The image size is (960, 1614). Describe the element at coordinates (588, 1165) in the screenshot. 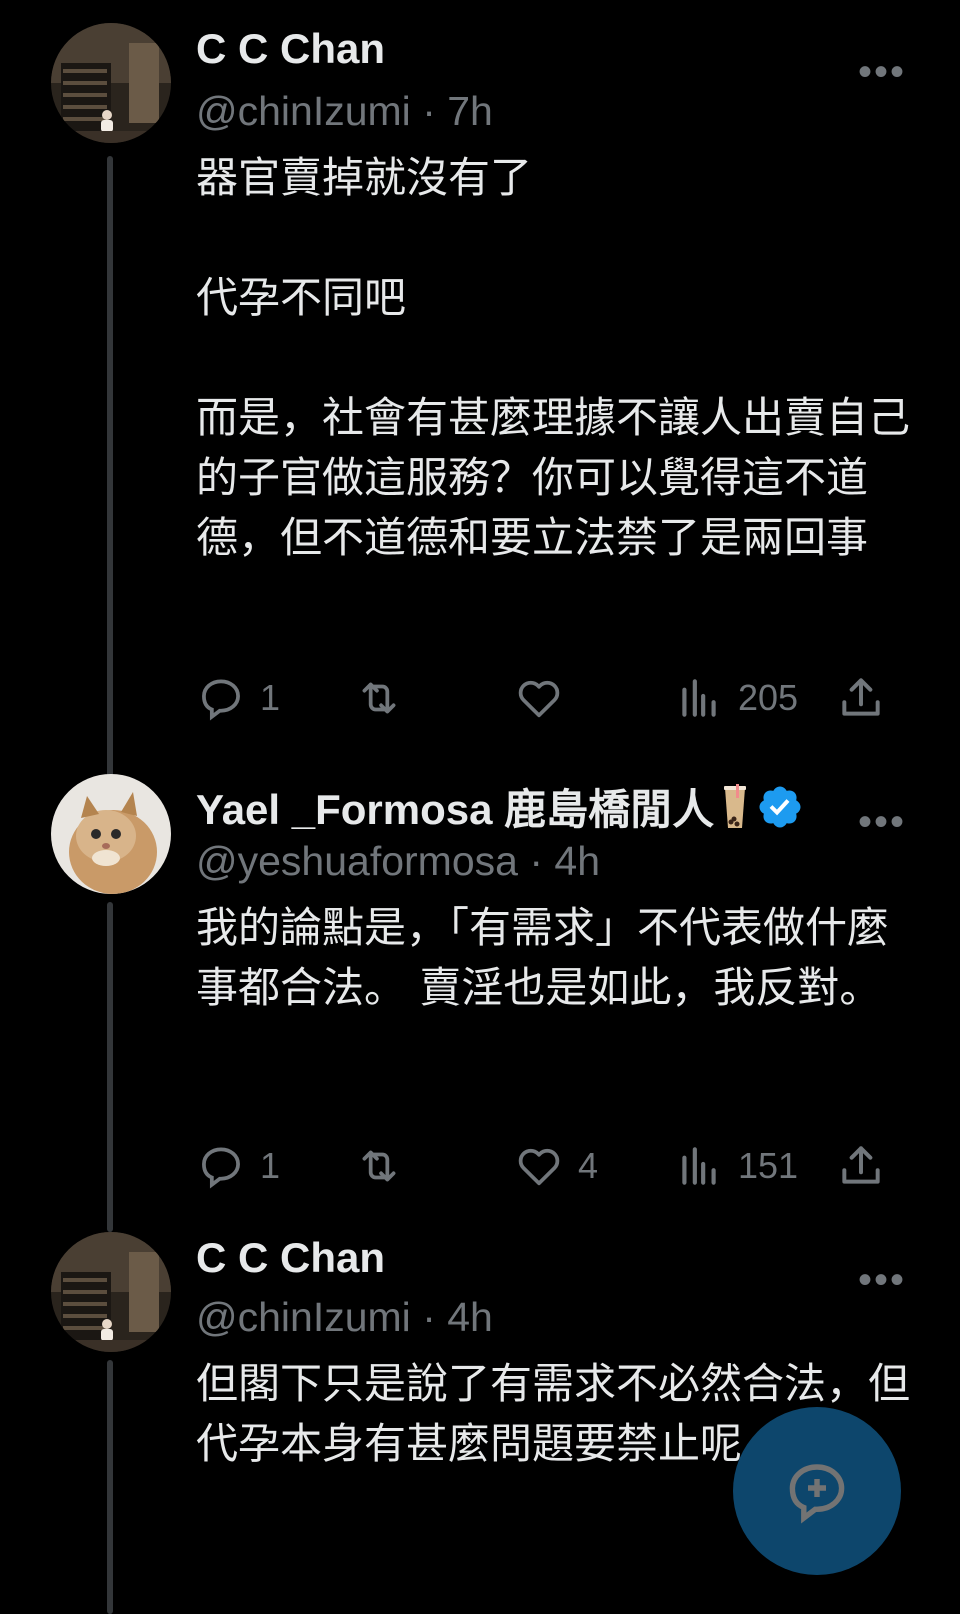

I see `like-count: 4` at that location.